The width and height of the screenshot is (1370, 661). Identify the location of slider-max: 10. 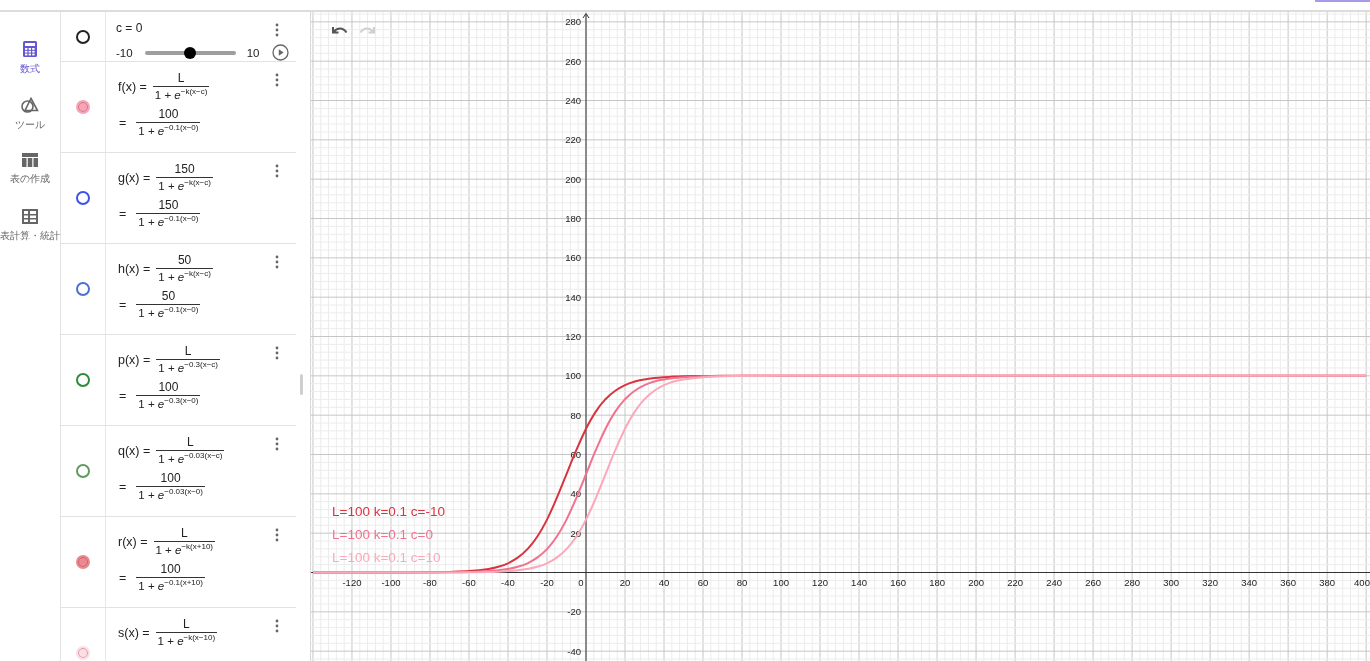
(253, 52).